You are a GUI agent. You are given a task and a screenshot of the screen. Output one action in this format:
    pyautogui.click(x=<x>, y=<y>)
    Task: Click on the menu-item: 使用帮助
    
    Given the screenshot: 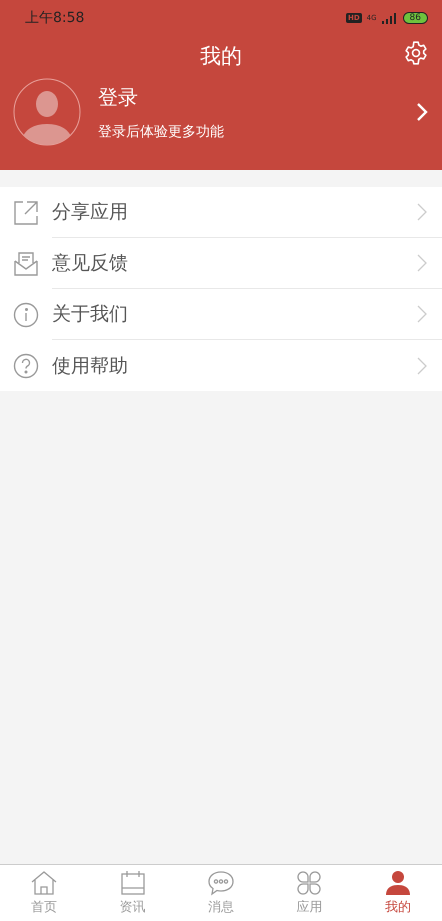 What is the action you would take?
    pyautogui.click(x=221, y=365)
    